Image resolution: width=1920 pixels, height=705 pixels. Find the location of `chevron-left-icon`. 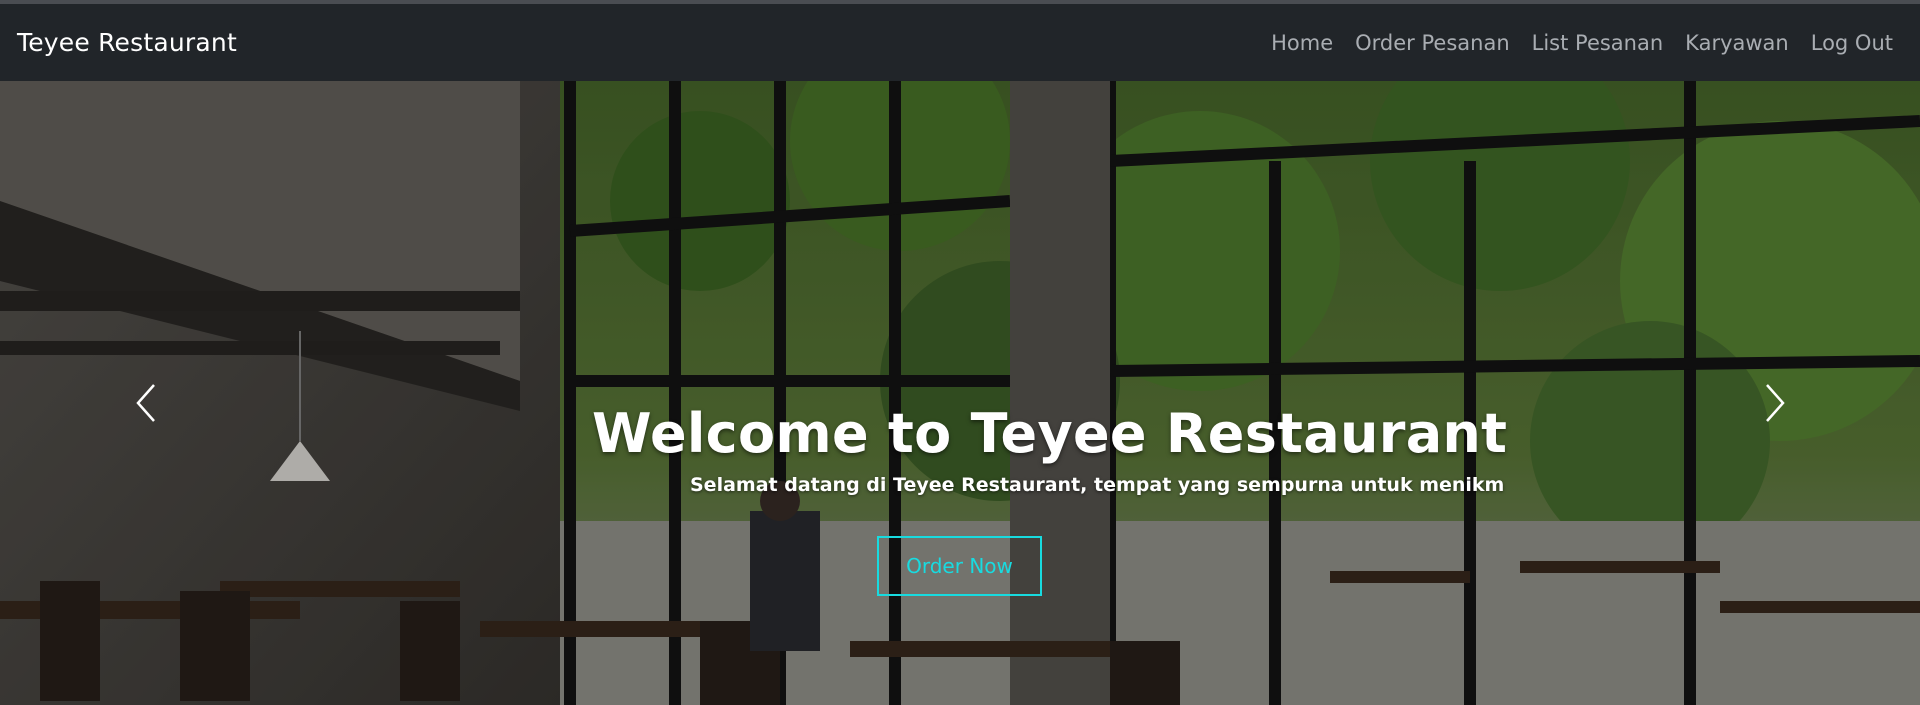

chevron-left-icon is located at coordinates (145, 403).